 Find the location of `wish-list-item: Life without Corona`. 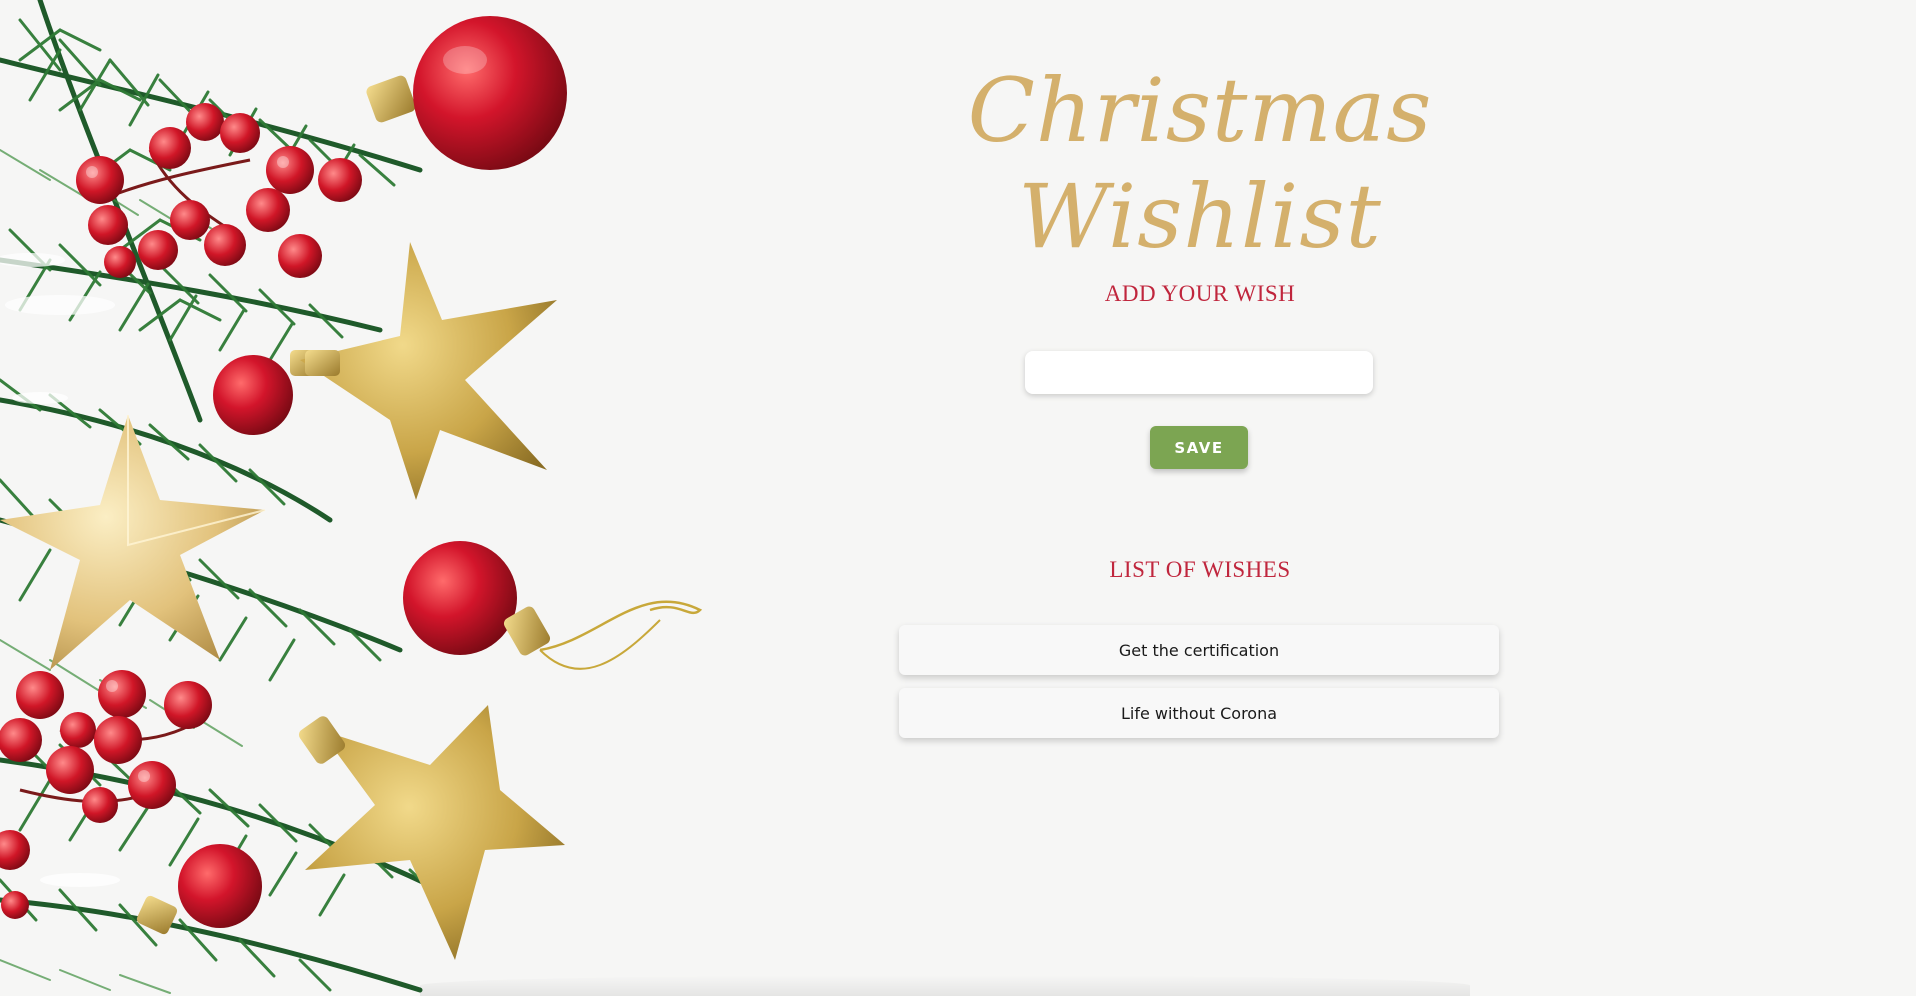

wish-list-item: Life without Corona is located at coordinates (1199, 713).